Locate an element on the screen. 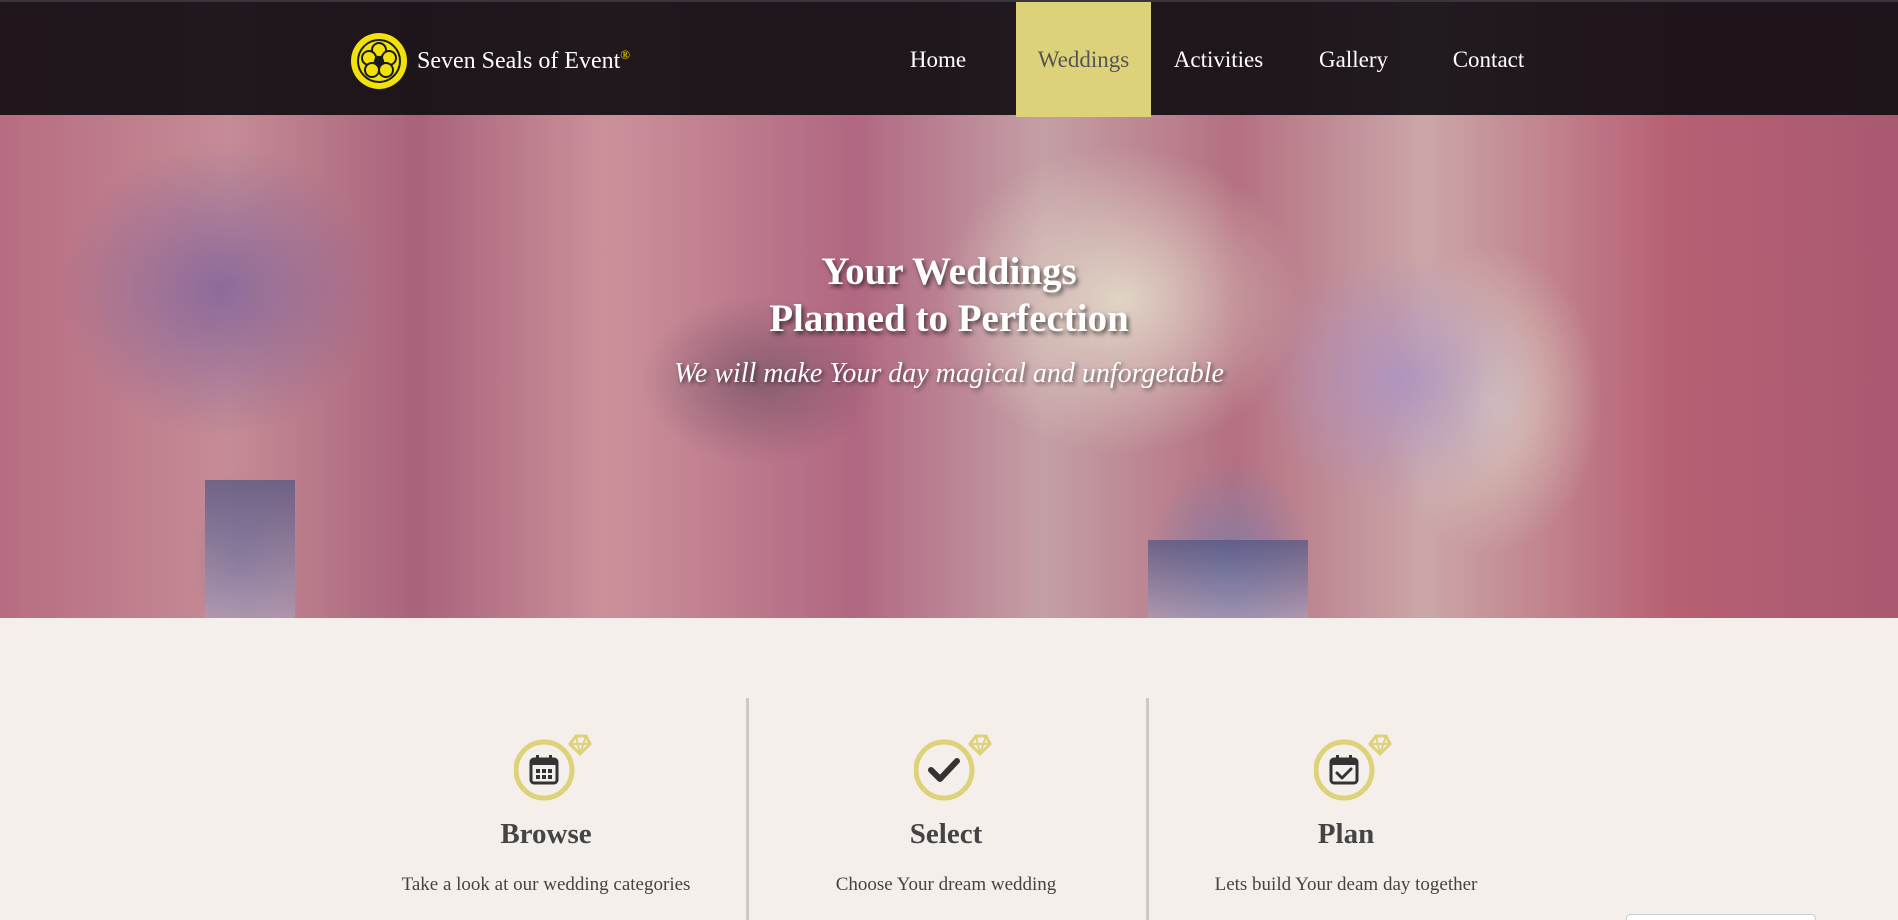 This screenshot has height=920, width=1898. seal-flower-icon is located at coordinates (379, 61).